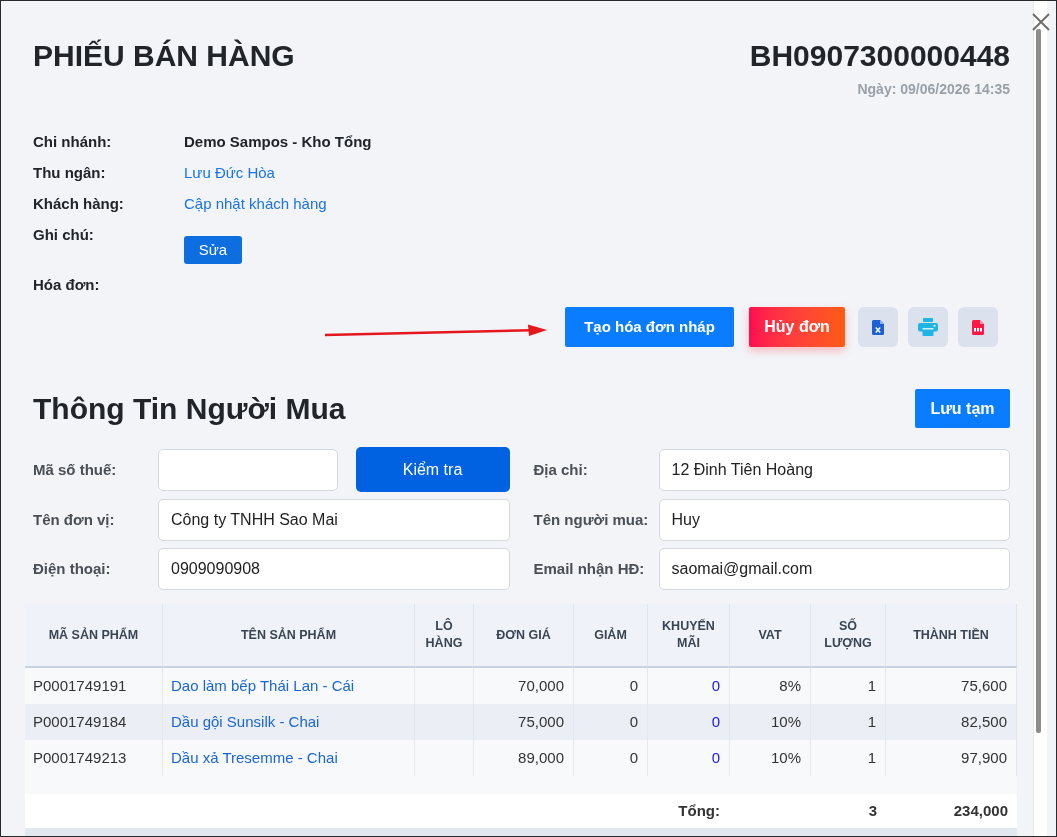 Image resolution: width=1057 pixels, height=837 pixels. What do you see at coordinates (278, 141) in the screenshot?
I see `detail-value: Demo Sampos - Kho Tổng` at bounding box center [278, 141].